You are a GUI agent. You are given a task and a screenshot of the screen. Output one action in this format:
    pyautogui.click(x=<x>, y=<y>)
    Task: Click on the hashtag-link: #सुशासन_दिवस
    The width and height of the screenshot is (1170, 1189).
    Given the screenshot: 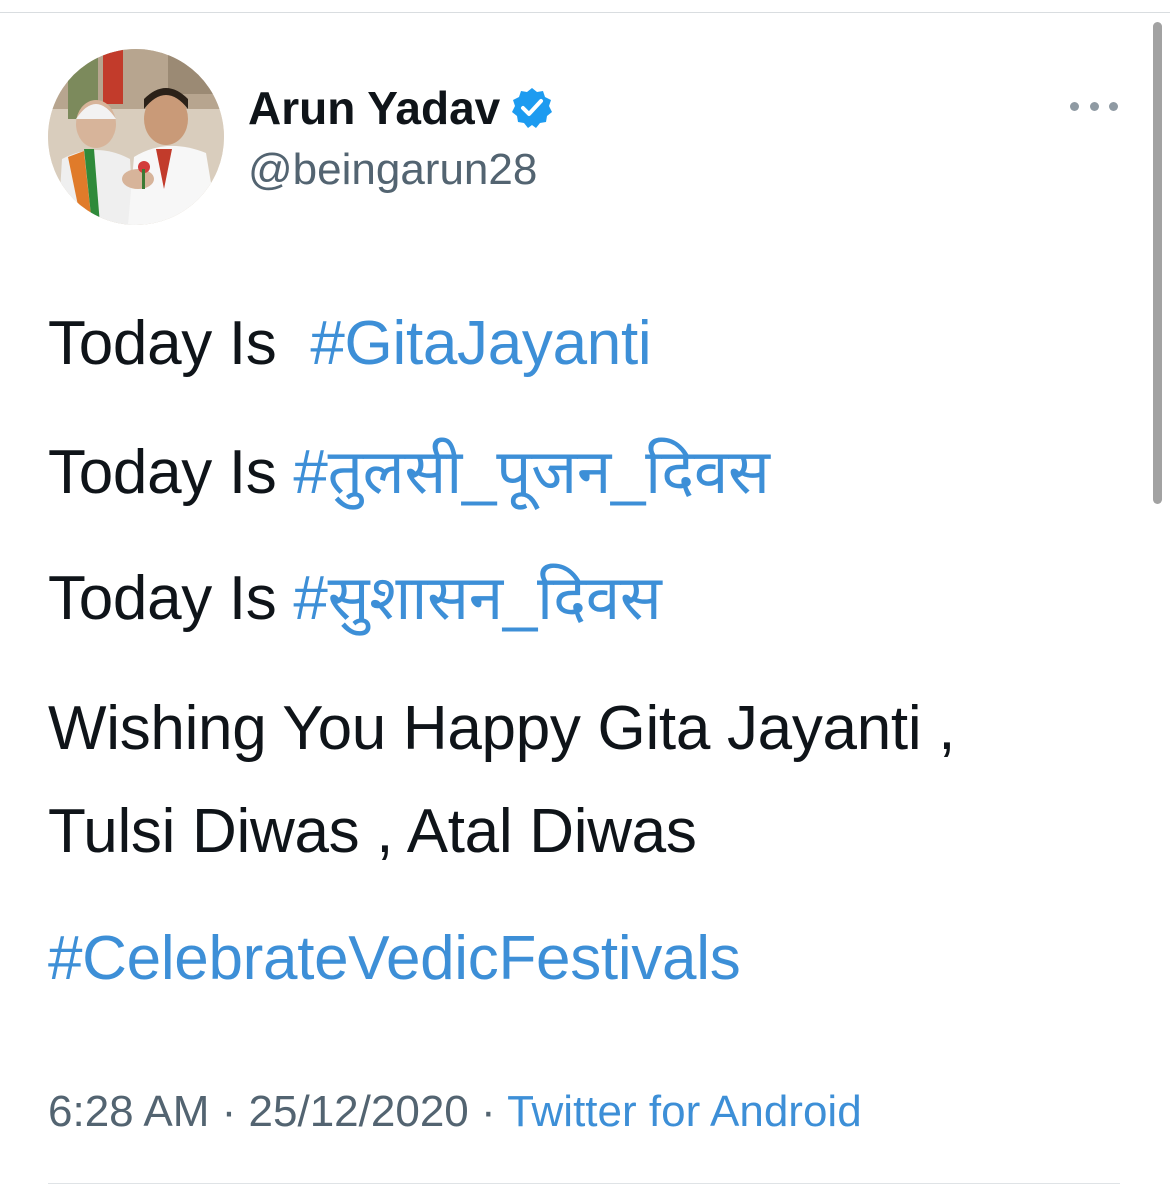 What is the action you would take?
    pyautogui.click(x=477, y=598)
    